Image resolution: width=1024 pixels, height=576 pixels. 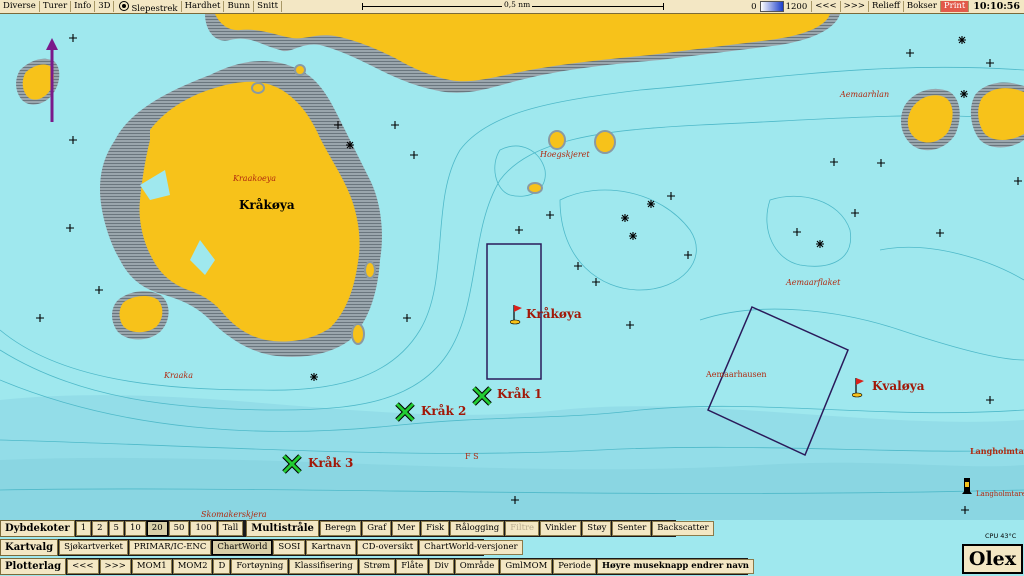 What do you see at coordinates (230, 528) in the screenshot?
I see `depth-tall-button: Tall` at bounding box center [230, 528].